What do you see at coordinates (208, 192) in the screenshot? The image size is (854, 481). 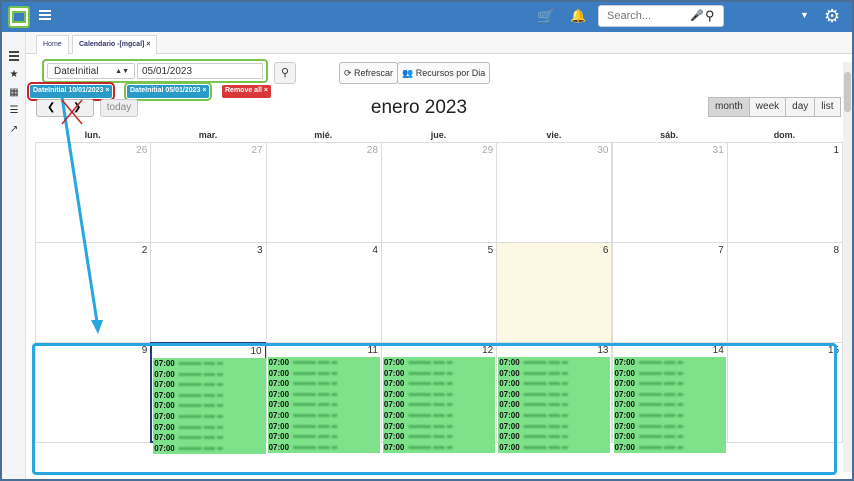 I see `day-cell: 27` at bounding box center [208, 192].